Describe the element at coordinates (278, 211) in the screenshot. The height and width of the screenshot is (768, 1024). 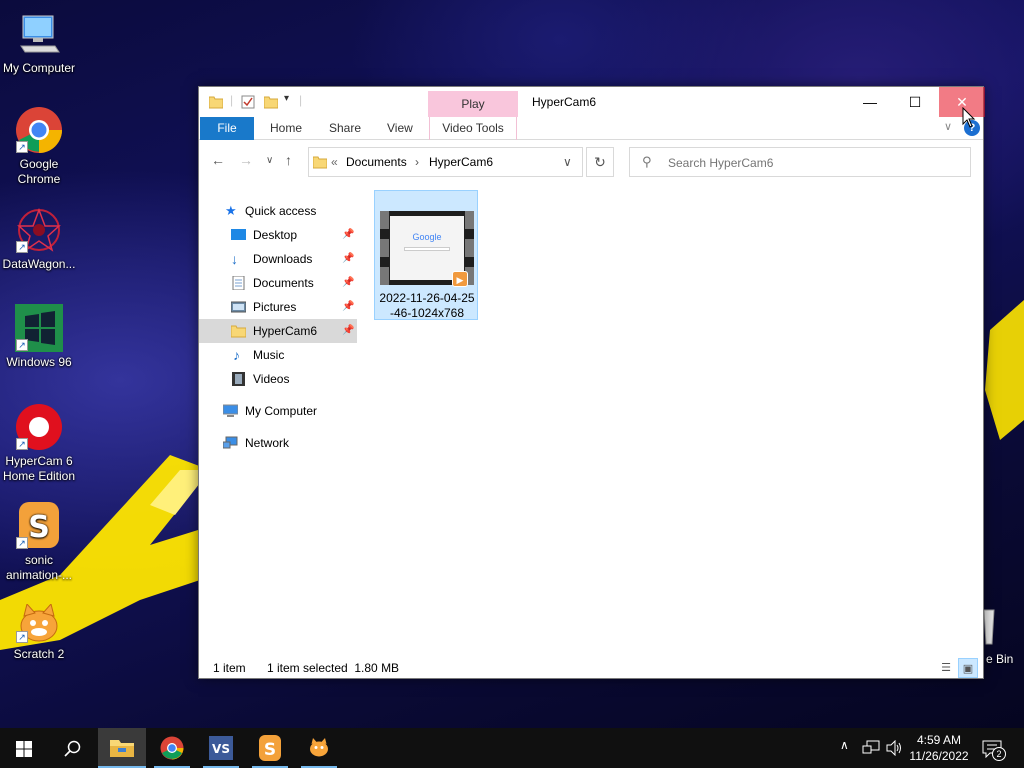
I see `nav-quick-access: ★ Quick access` at that location.